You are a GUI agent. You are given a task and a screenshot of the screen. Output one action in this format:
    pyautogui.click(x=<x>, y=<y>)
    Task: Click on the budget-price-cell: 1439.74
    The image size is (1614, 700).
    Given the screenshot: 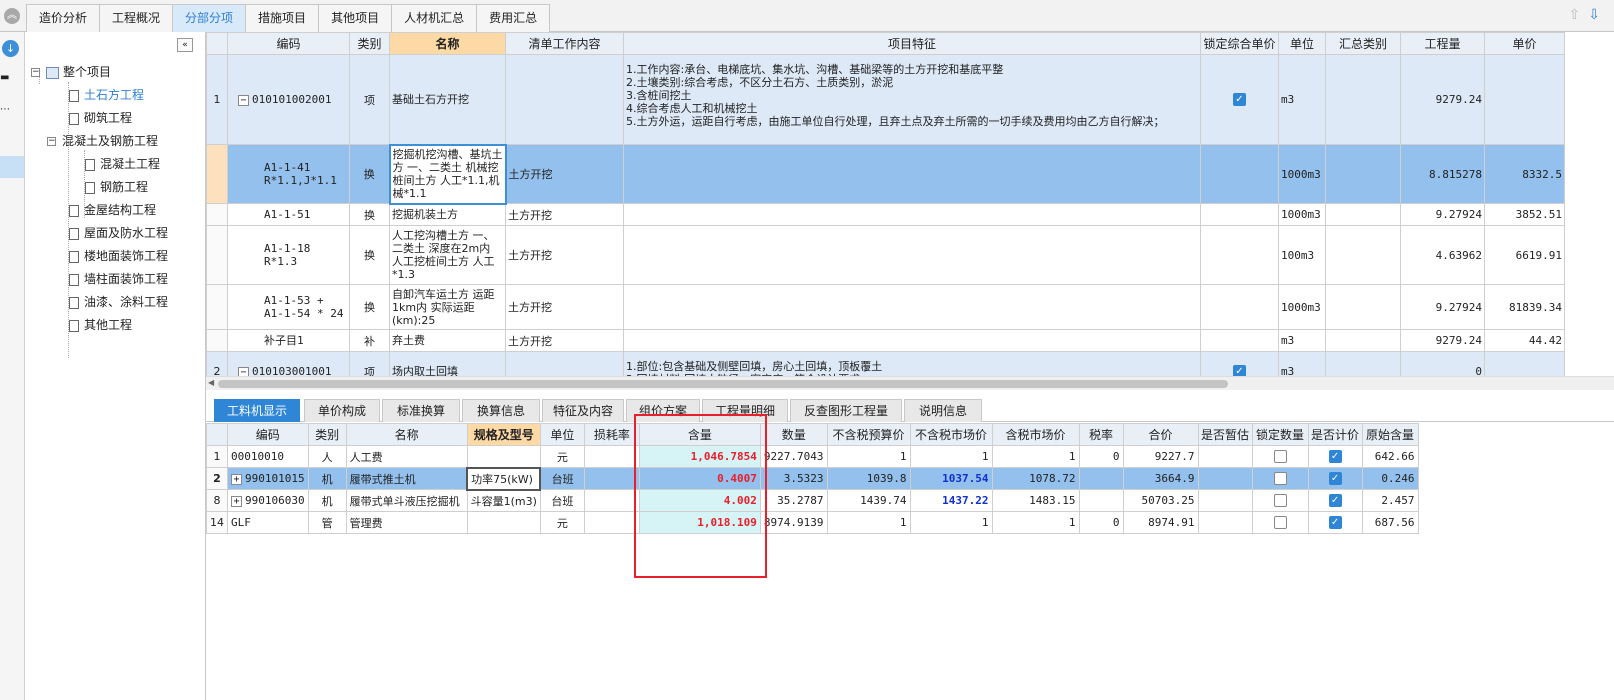 What is the action you would take?
    pyautogui.click(x=868, y=500)
    